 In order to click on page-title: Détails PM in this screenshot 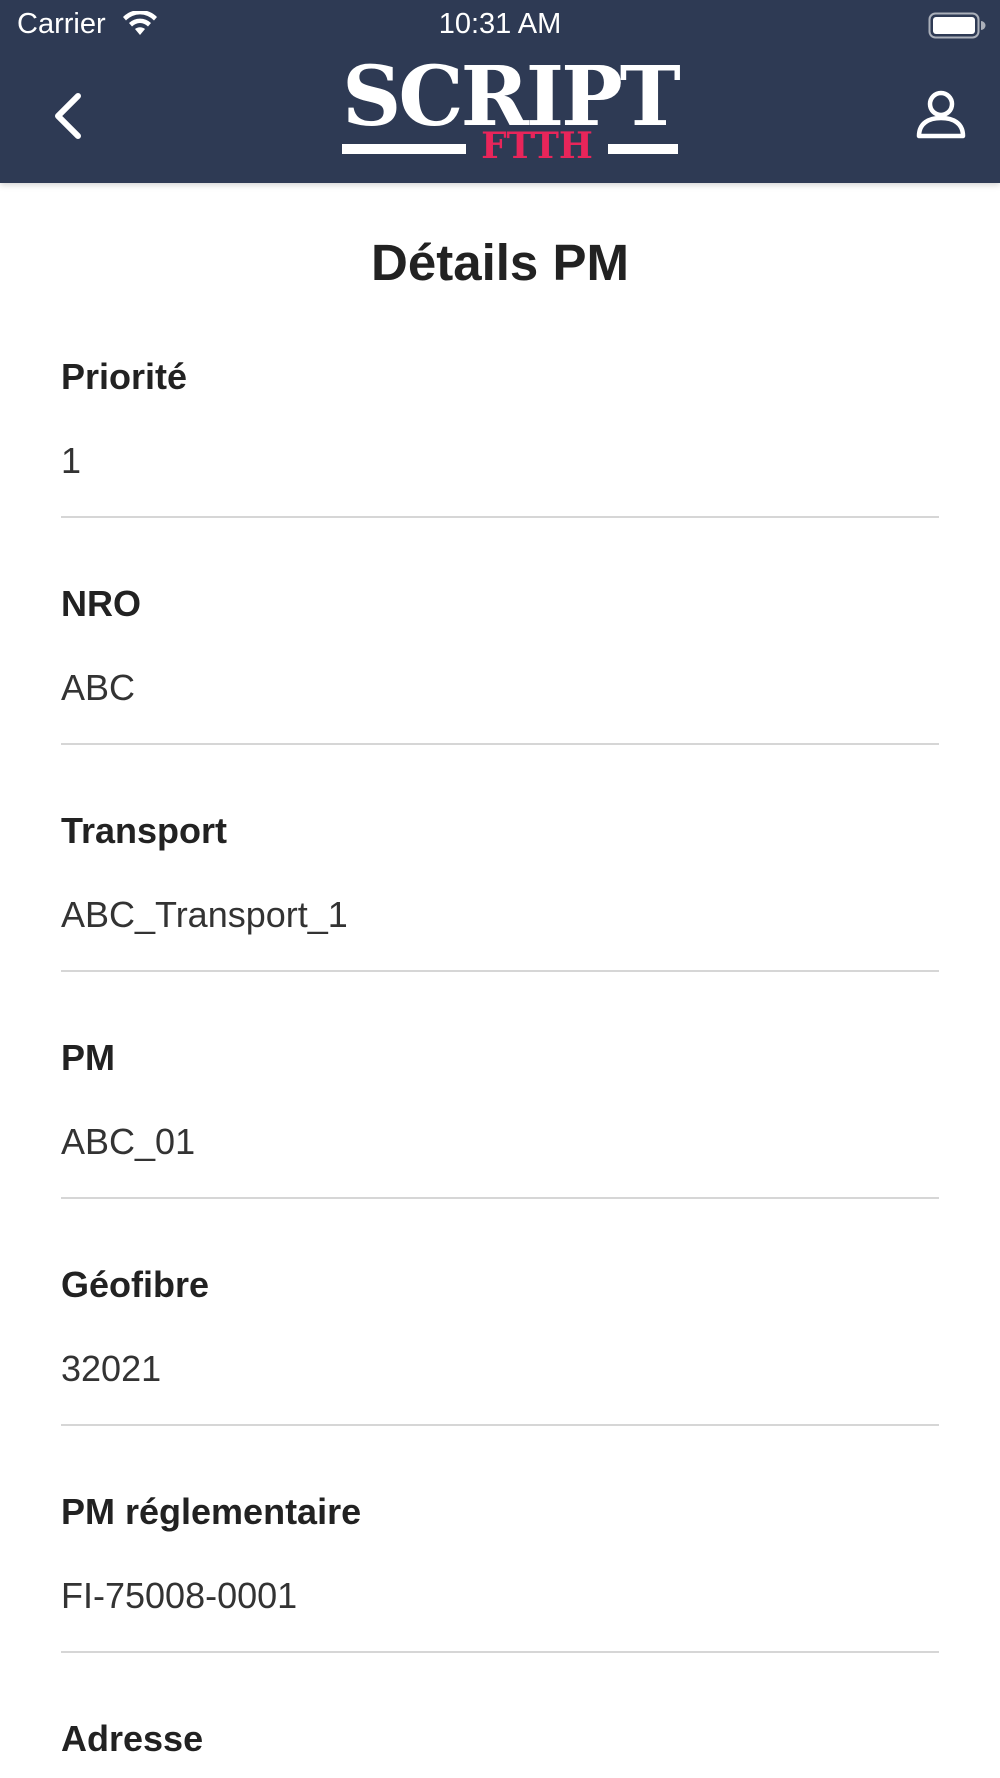, I will do `click(500, 262)`.